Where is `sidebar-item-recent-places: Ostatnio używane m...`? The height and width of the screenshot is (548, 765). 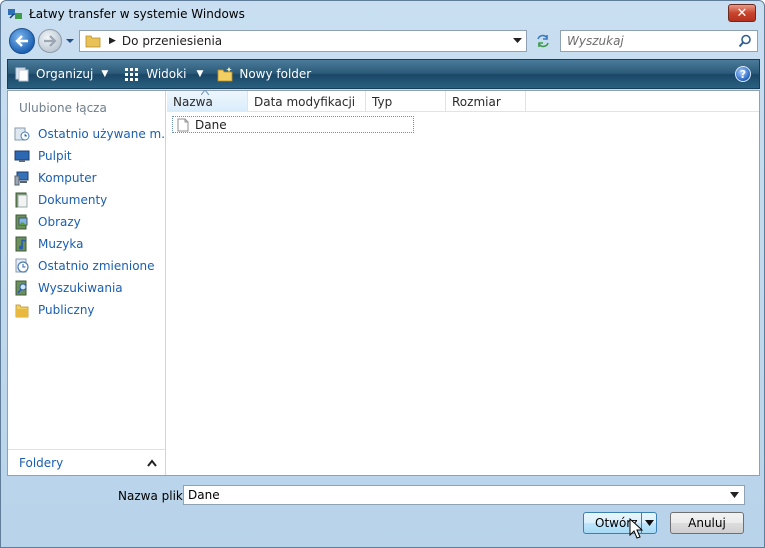
sidebar-item-recent-places: Ostatnio używane m... is located at coordinates (87, 134).